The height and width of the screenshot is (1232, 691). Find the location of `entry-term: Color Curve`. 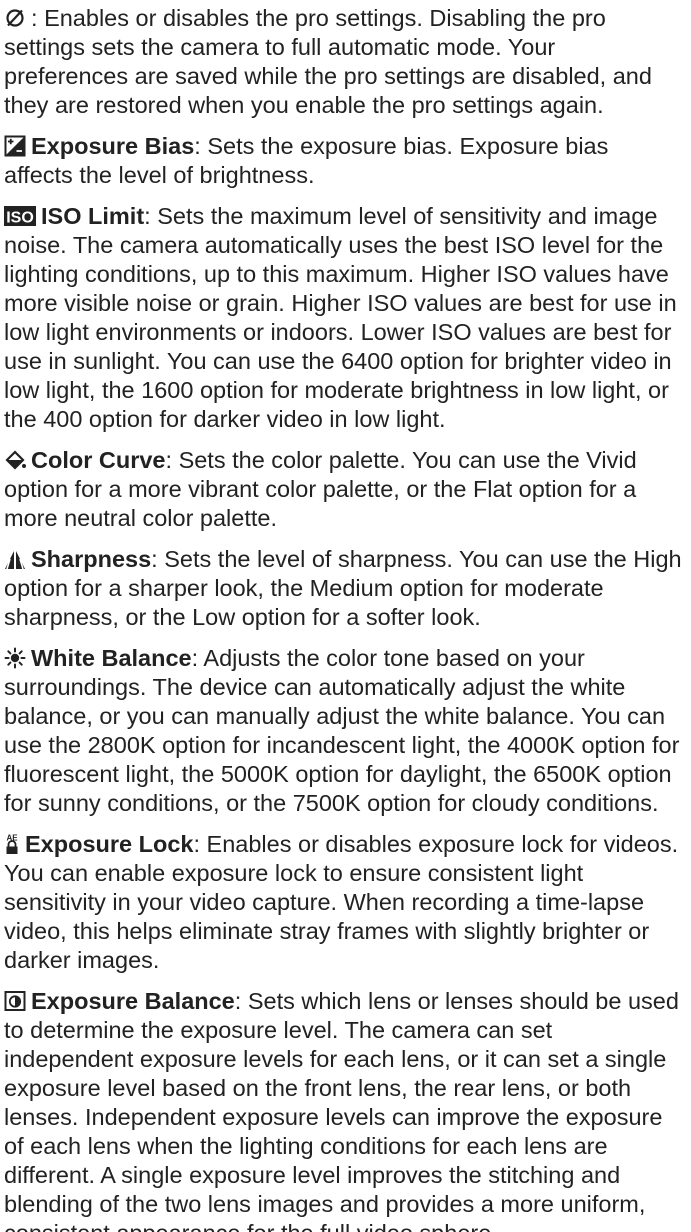

entry-term: Color Curve is located at coordinates (98, 460).